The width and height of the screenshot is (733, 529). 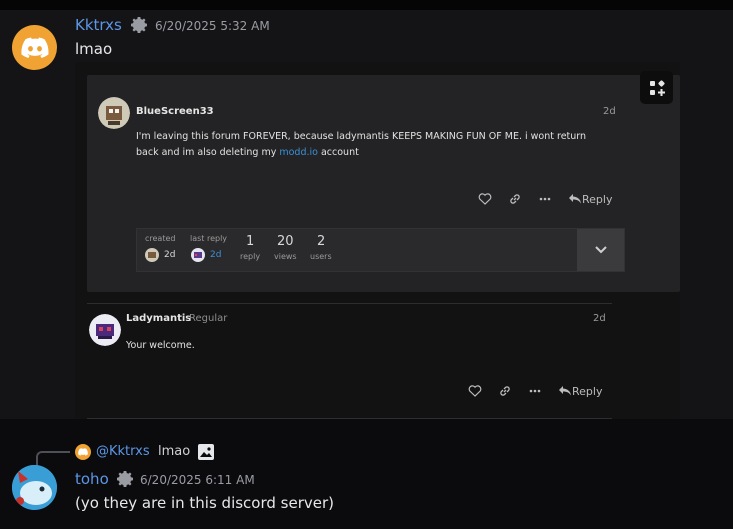 What do you see at coordinates (197, 480) in the screenshot?
I see `timestamp: 6/20/2025 6:11 AM` at bounding box center [197, 480].